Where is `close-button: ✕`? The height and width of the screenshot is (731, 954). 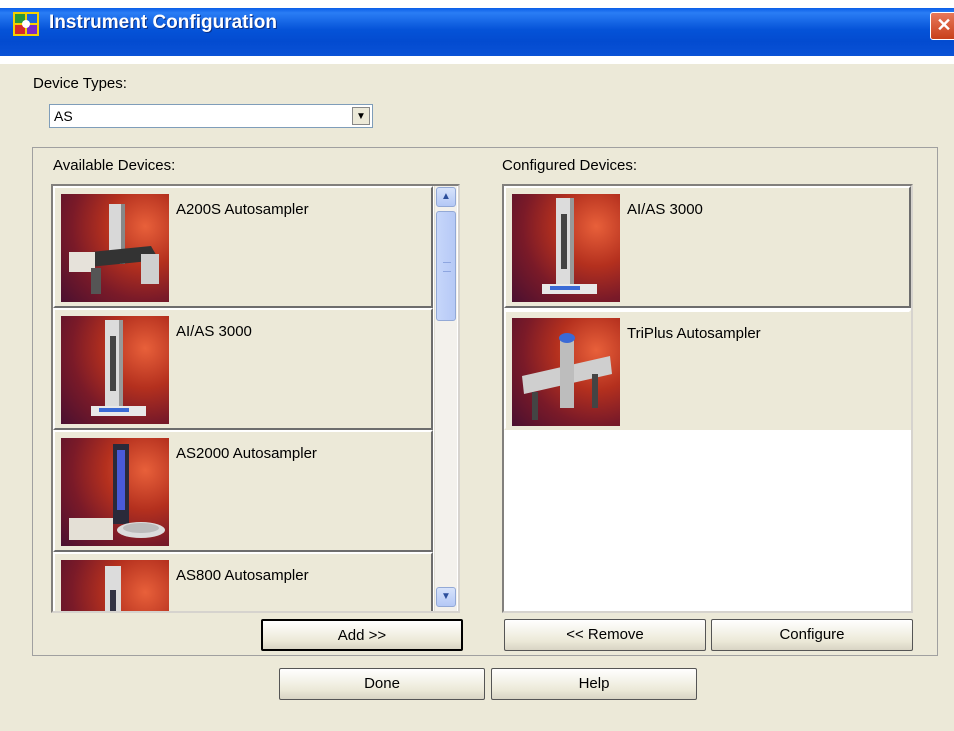
close-button: ✕ is located at coordinates (942, 26).